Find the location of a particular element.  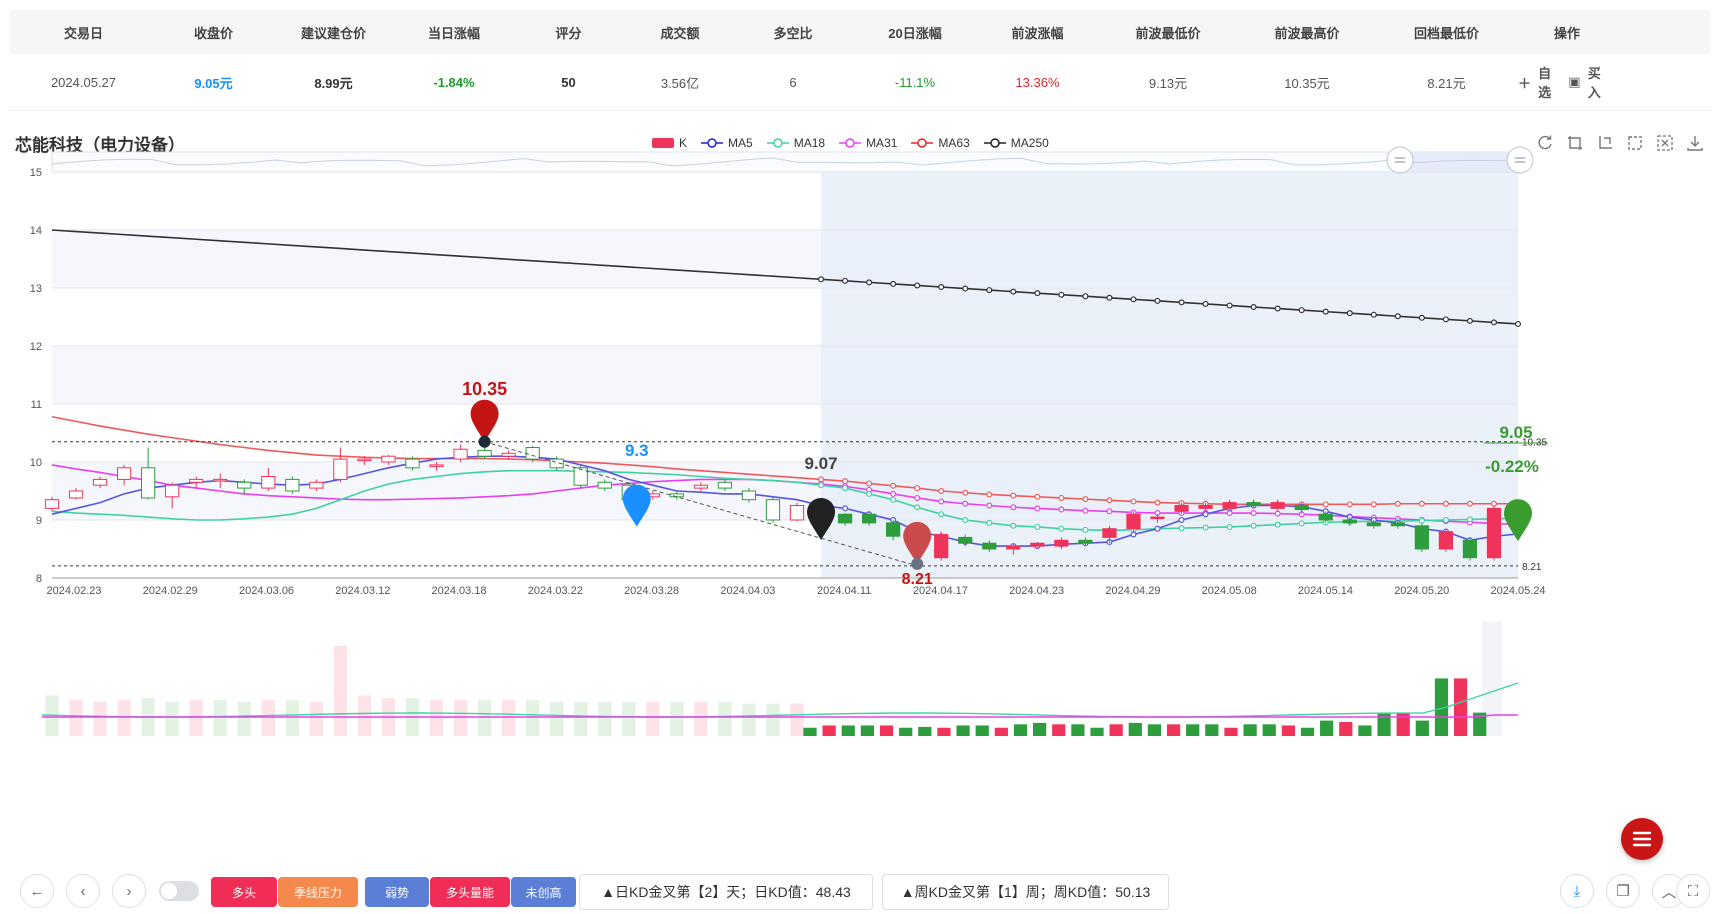

copy-button: ❐ is located at coordinates (1623, 891).